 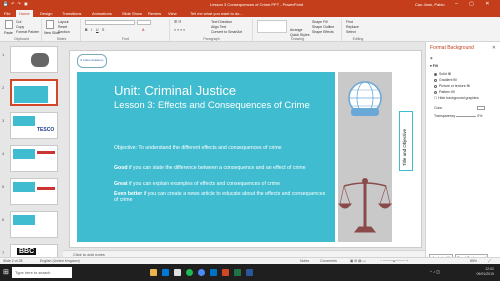 I want to click on new-slide-icon, so click(x=50, y=24).